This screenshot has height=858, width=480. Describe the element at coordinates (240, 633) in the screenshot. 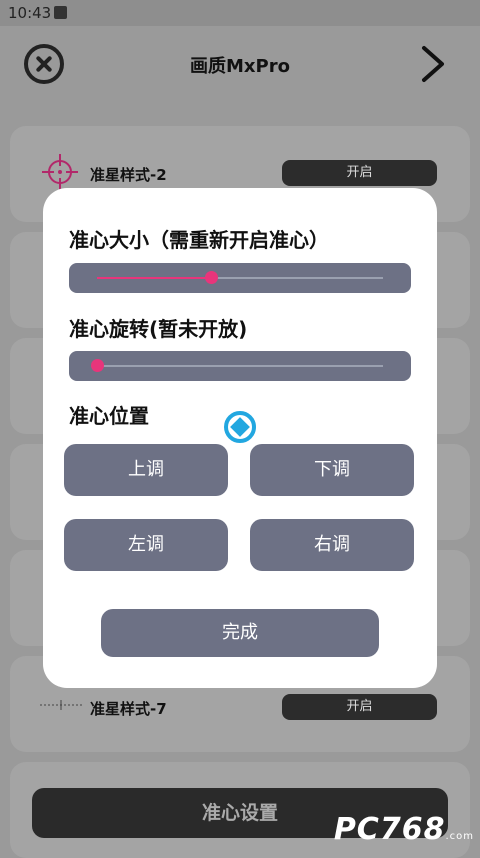

I see `done-button: 完成` at that location.